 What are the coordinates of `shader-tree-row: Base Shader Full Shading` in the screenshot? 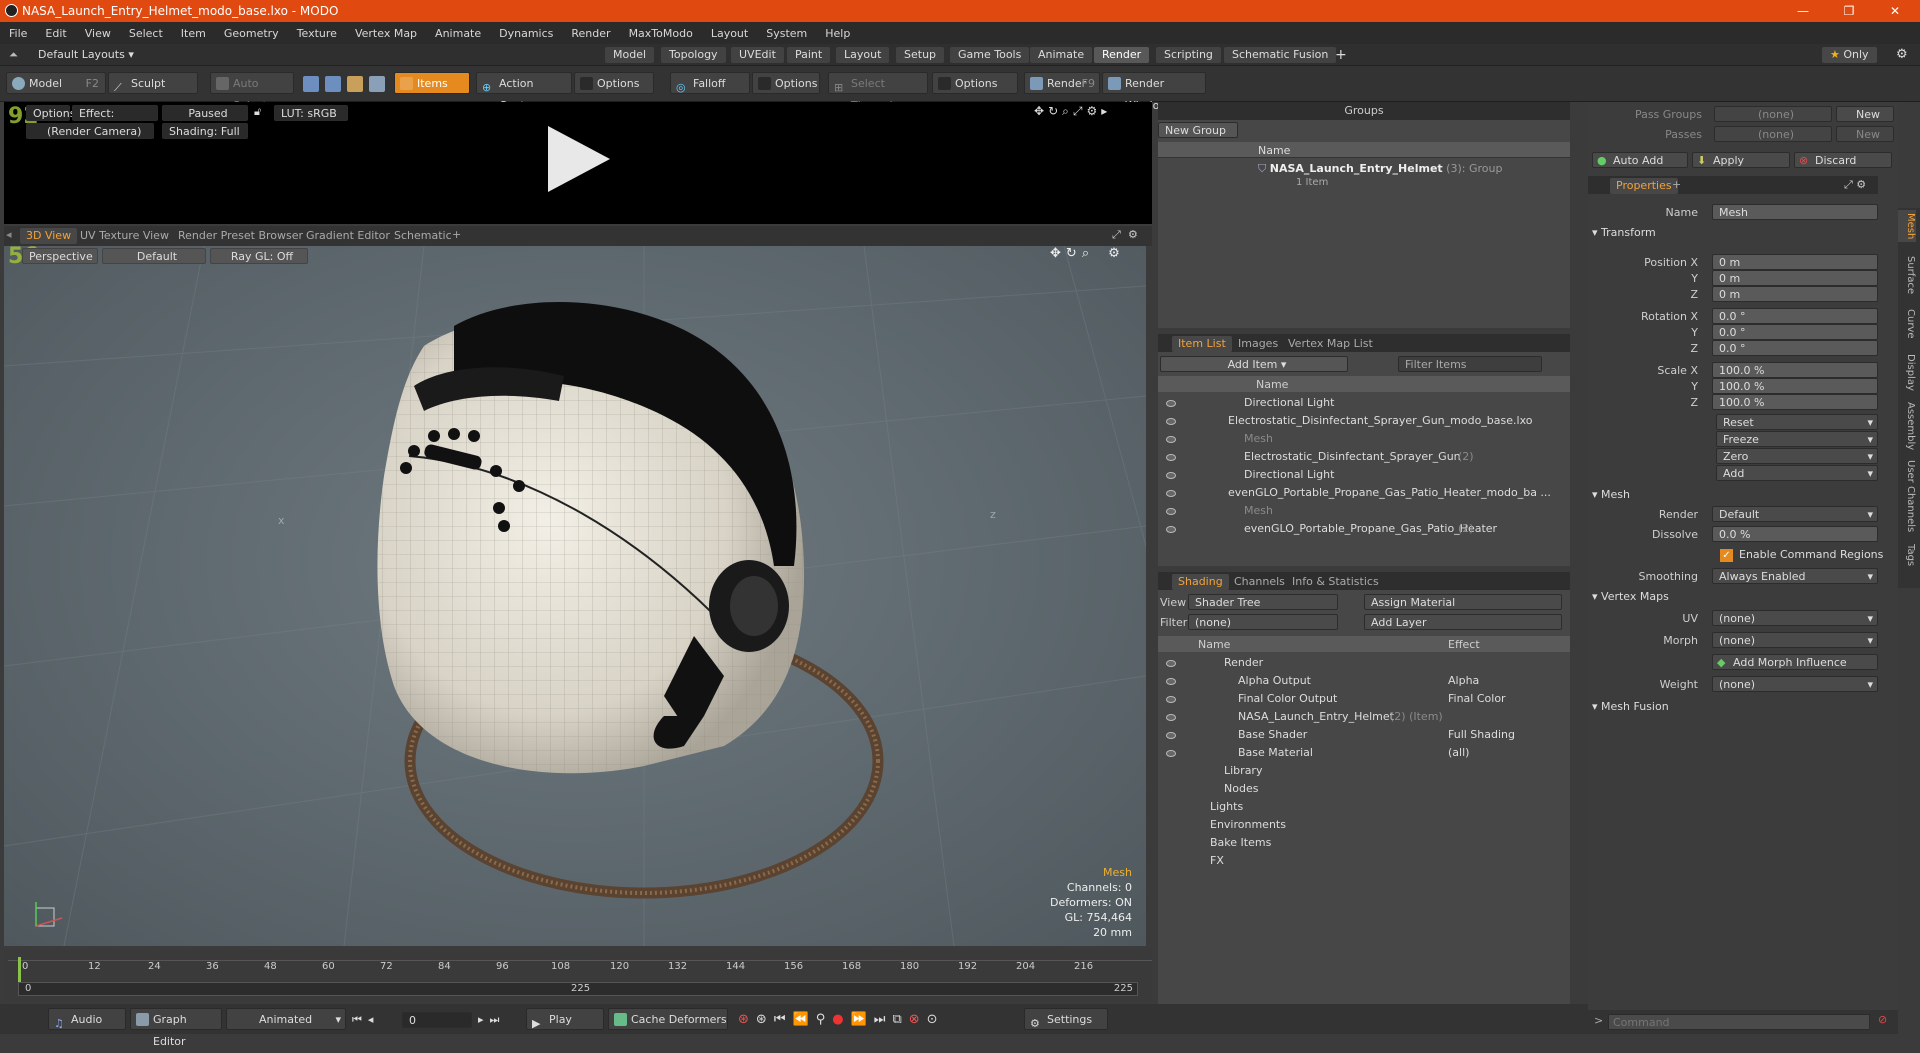 It's located at (1364, 735).